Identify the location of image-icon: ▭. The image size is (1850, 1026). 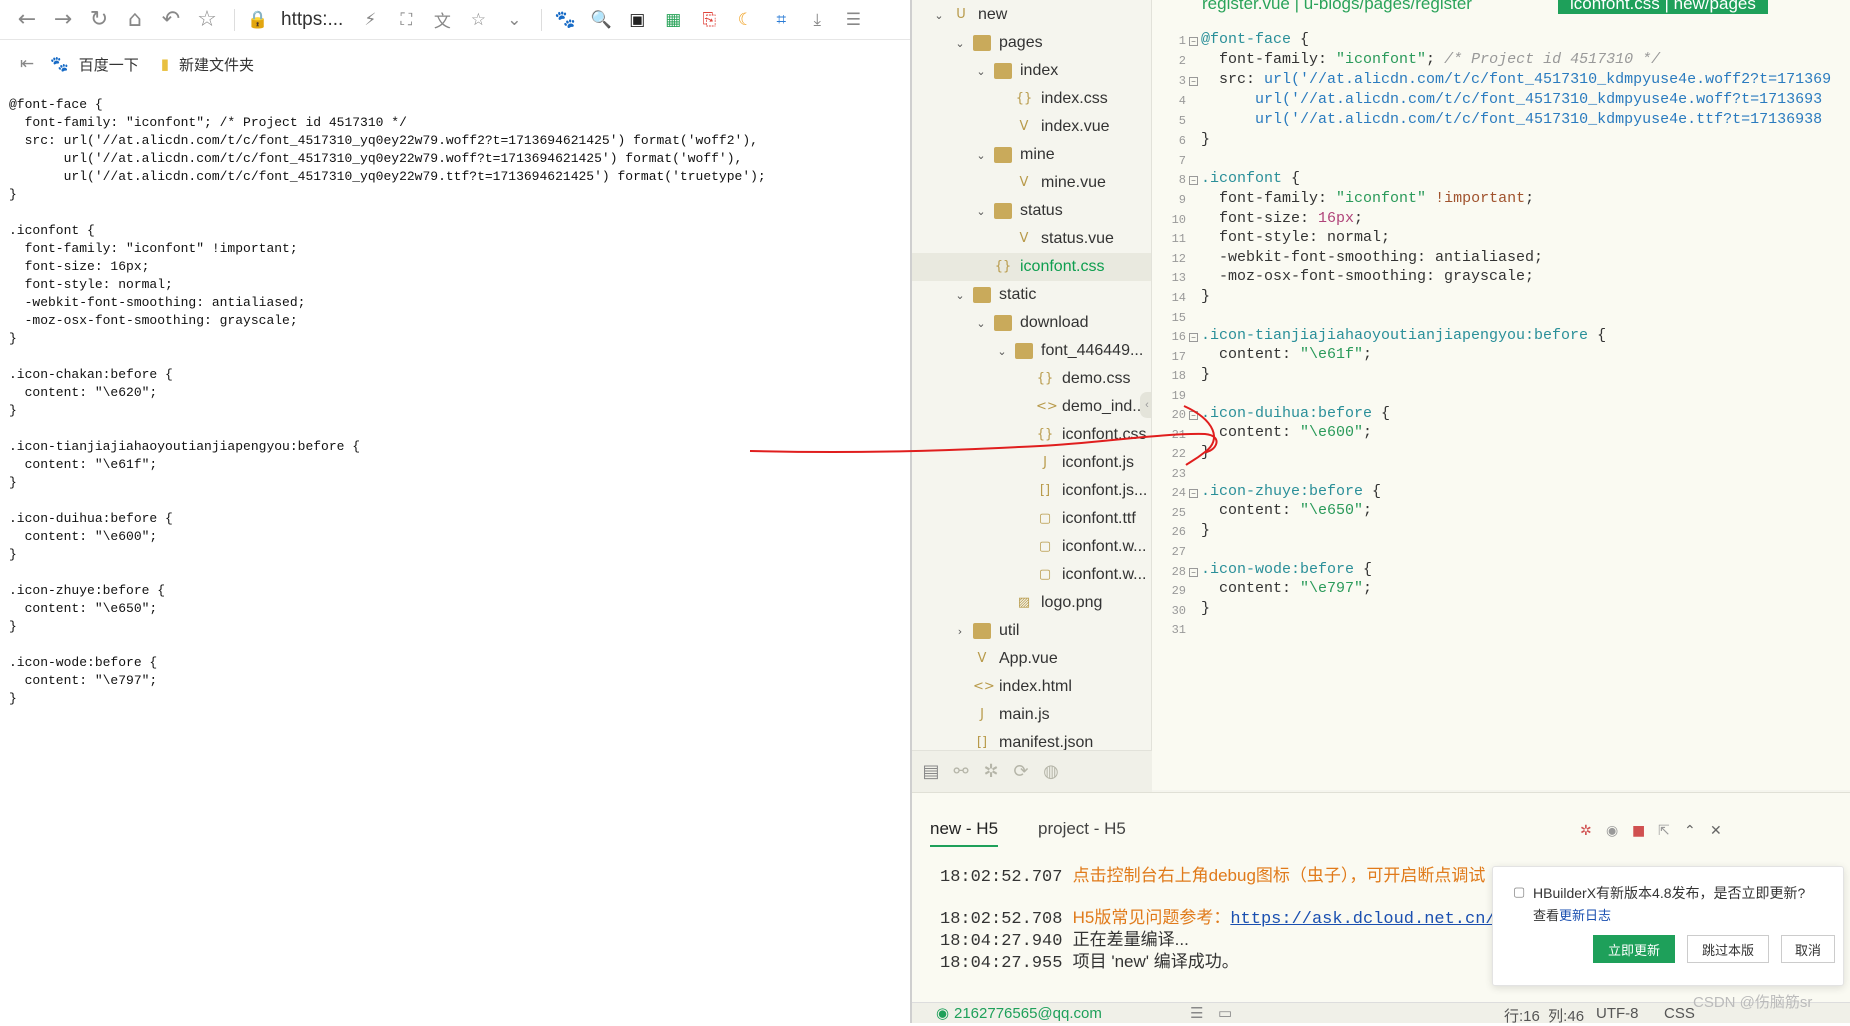
(1225, 1013).